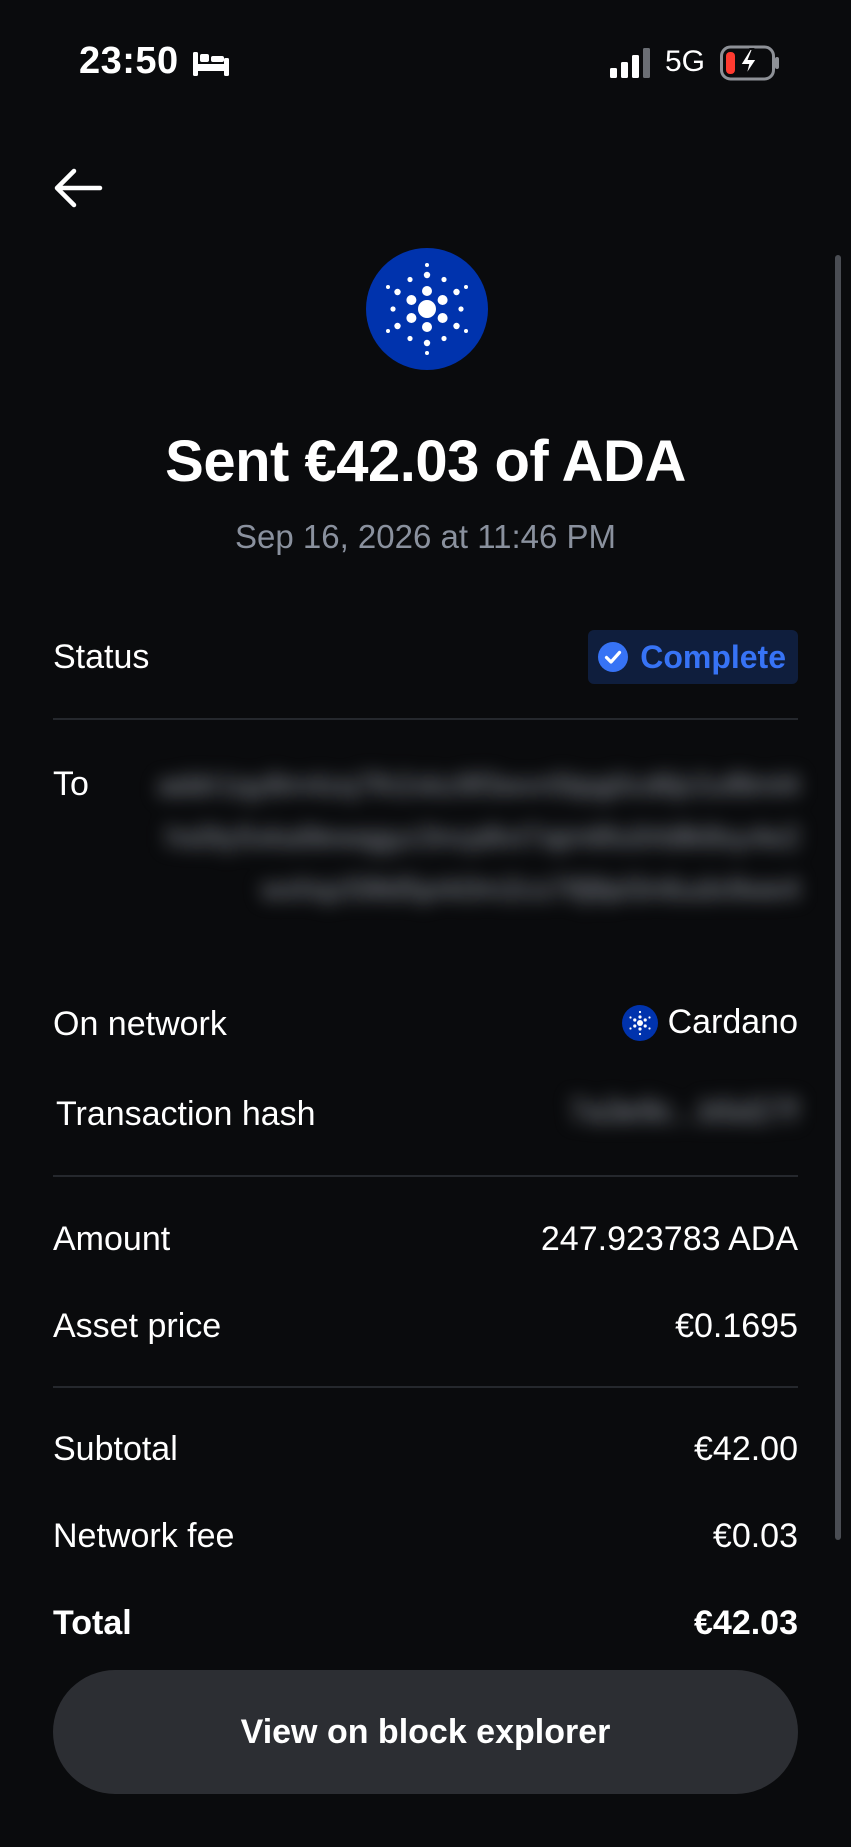 This screenshot has height=1847, width=851. What do you see at coordinates (137, 1326) in the screenshot?
I see `asset-price-label: Asset price` at bounding box center [137, 1326].